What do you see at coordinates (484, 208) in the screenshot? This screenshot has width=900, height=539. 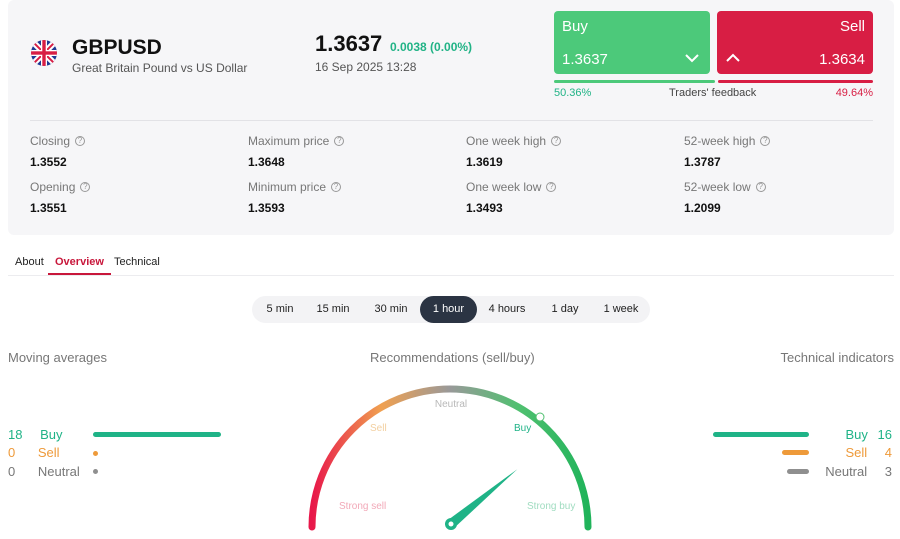 I see `stat-value: 1.3493` at bounding box center [484, 208].